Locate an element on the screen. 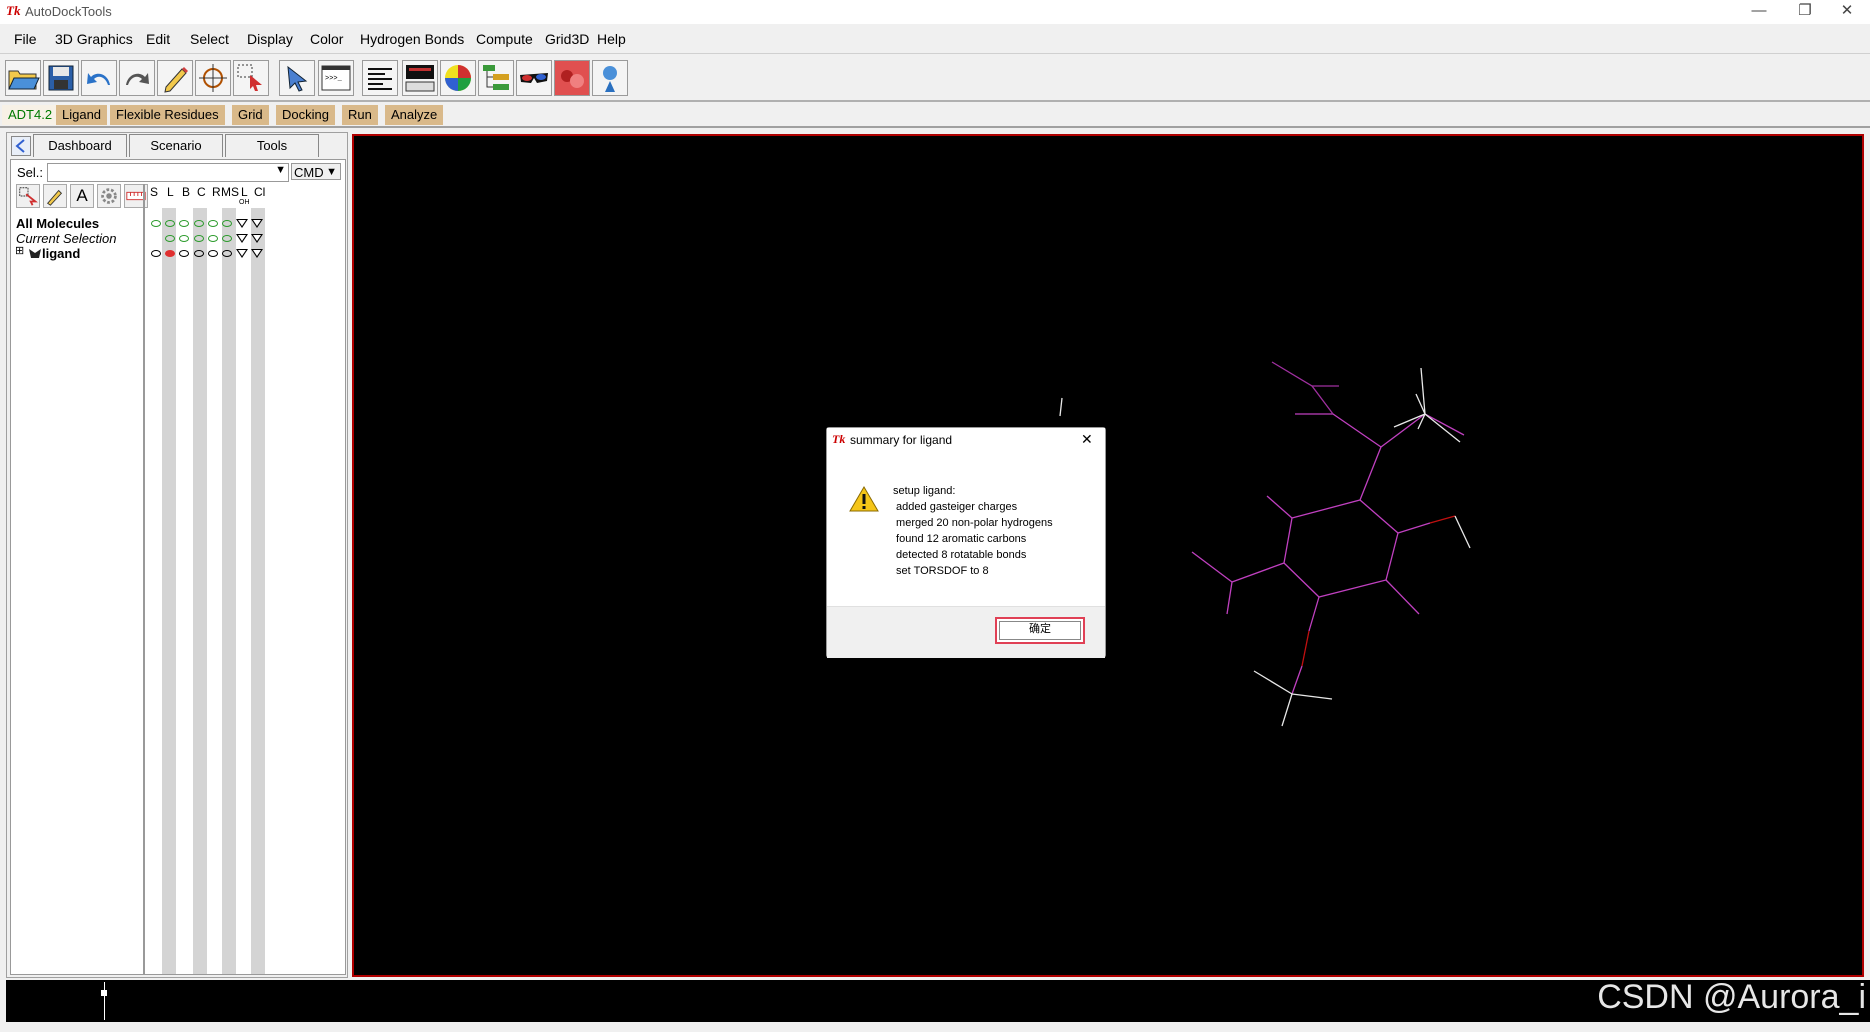  tree-item-ligand: ligand is located at coordinates (61, 253).